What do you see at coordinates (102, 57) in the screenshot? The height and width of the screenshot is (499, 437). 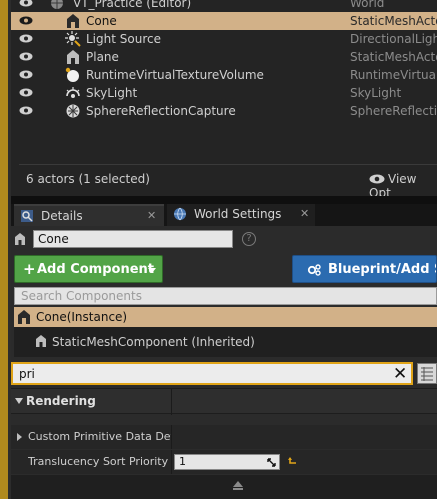 I see `outliner-row-label: Plane` at bounding box center [102, 57].